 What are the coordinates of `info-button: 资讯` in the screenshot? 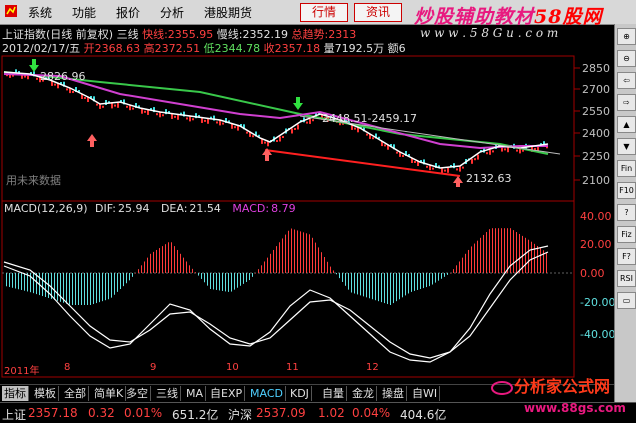 It's located at (378, 12).